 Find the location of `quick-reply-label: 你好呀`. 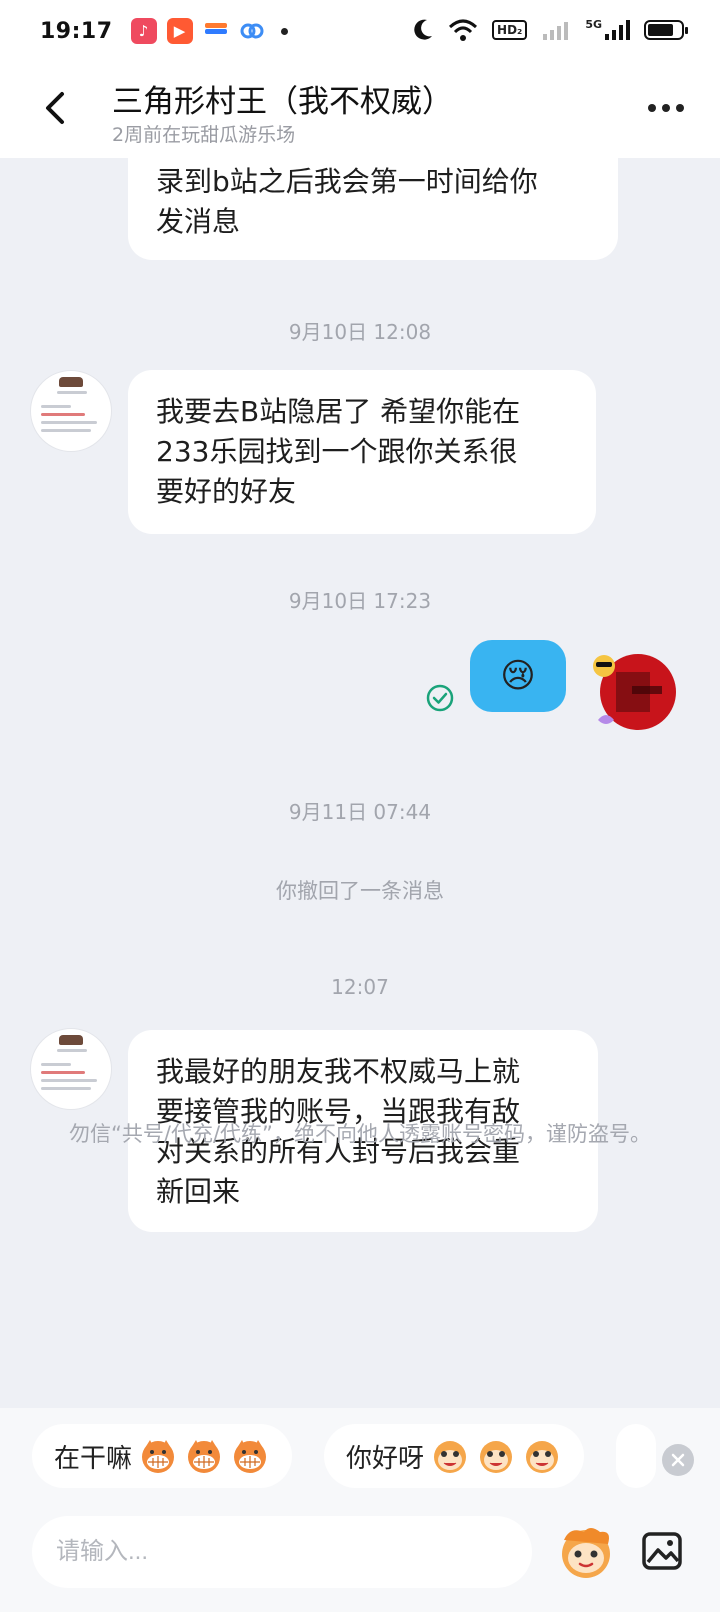

quick-reply-label: 你好呀 is located at coordinates (385, 1458).